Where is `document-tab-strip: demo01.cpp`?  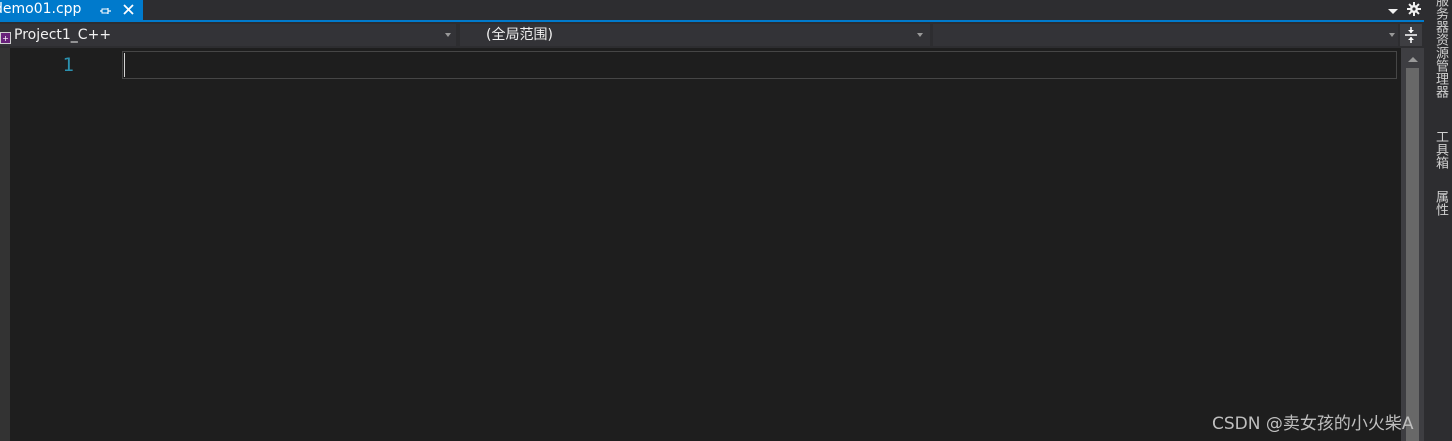
document-tab-strip: demo01.cpp is located at coordinates (712, 10).